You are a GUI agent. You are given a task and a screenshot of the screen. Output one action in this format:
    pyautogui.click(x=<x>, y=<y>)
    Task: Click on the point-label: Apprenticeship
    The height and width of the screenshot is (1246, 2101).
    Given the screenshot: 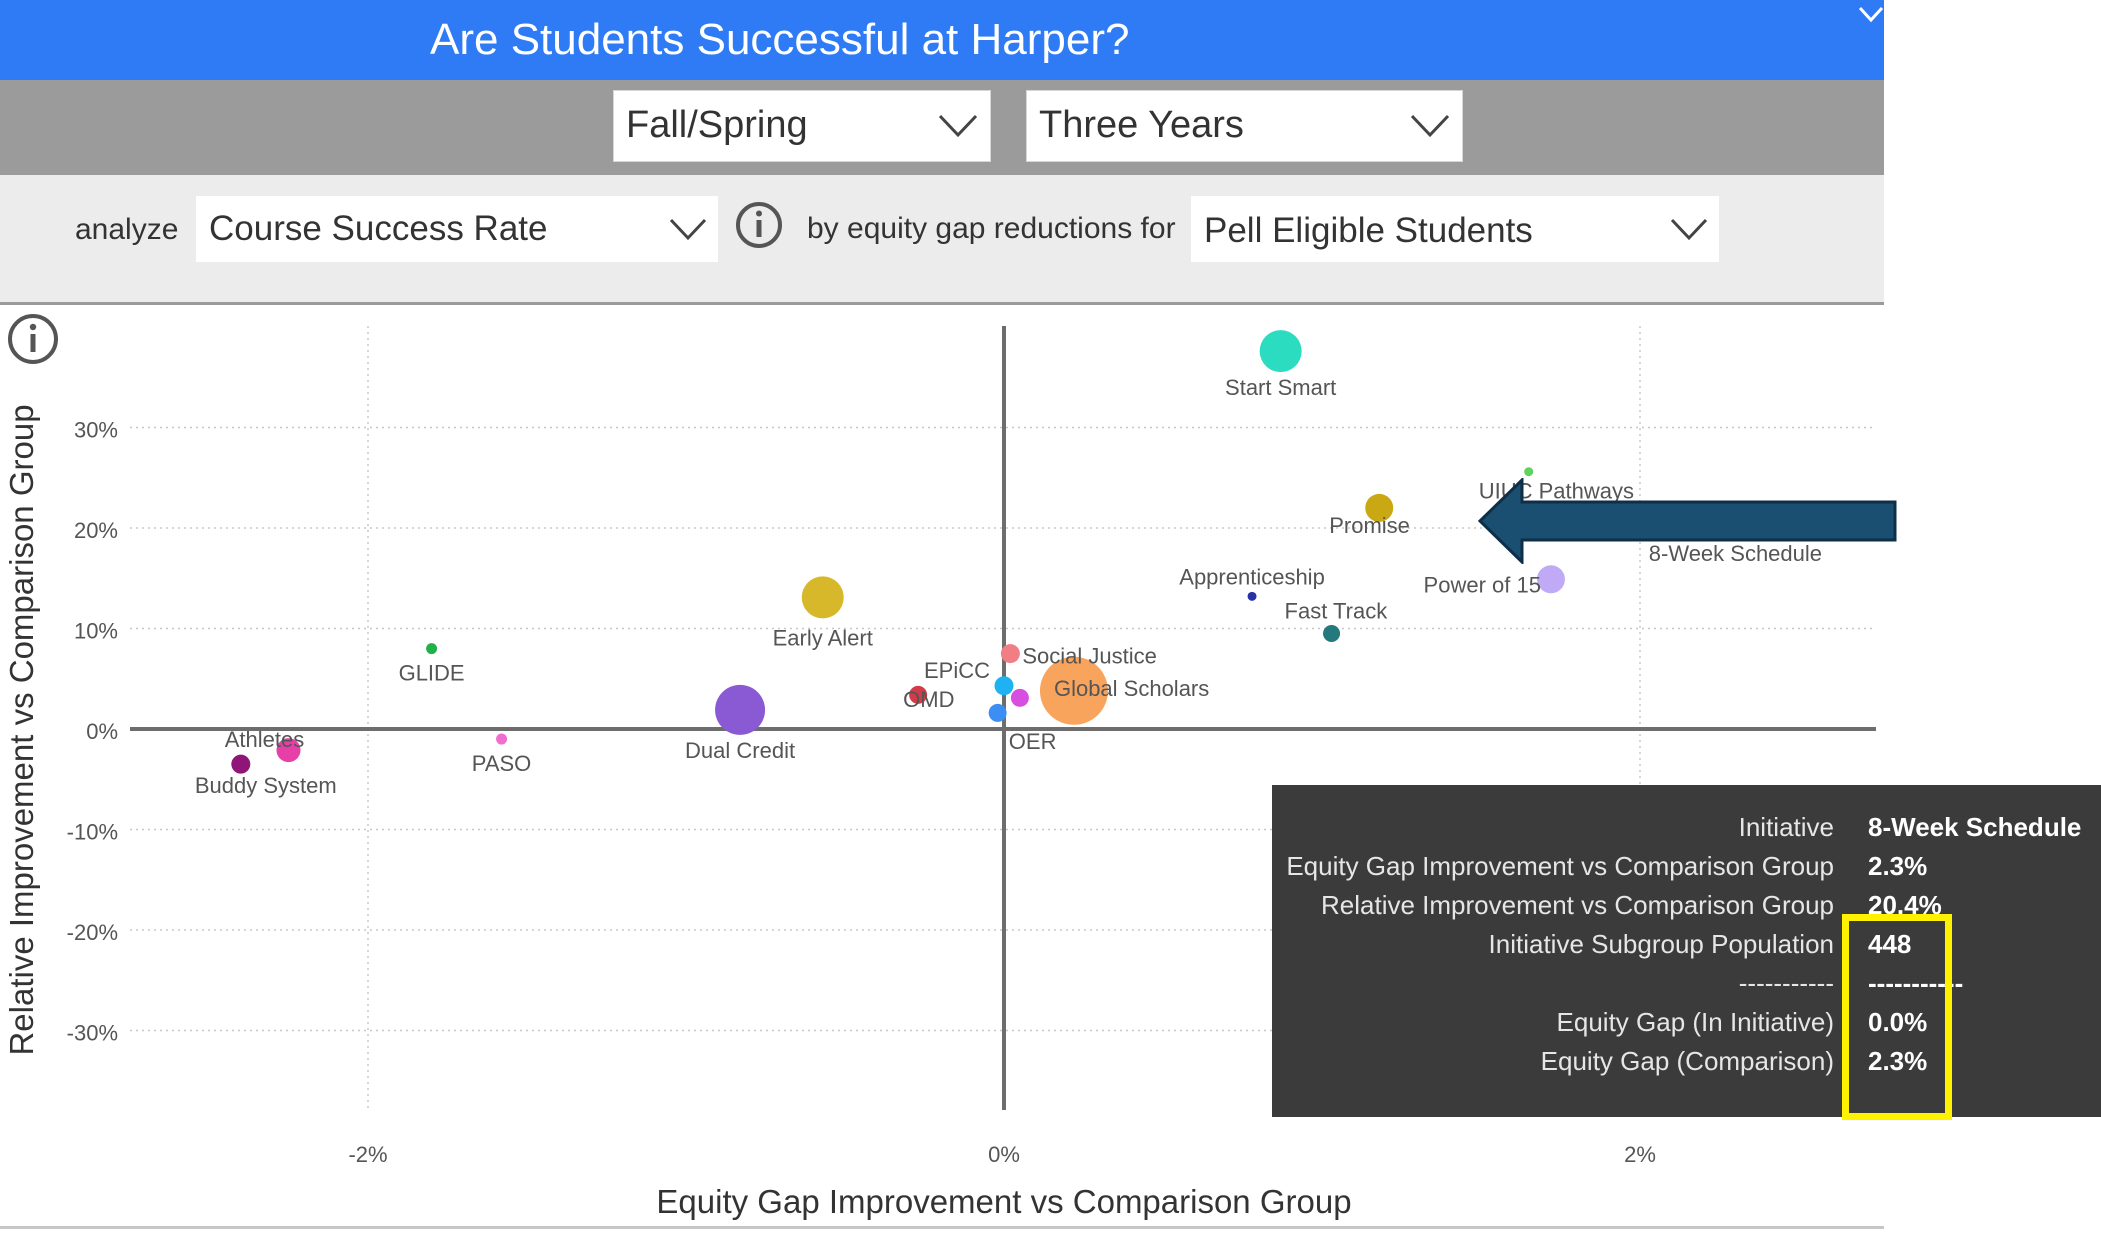 What is the action you would take?
    pyautogui.click(x=1252, y=576)
    